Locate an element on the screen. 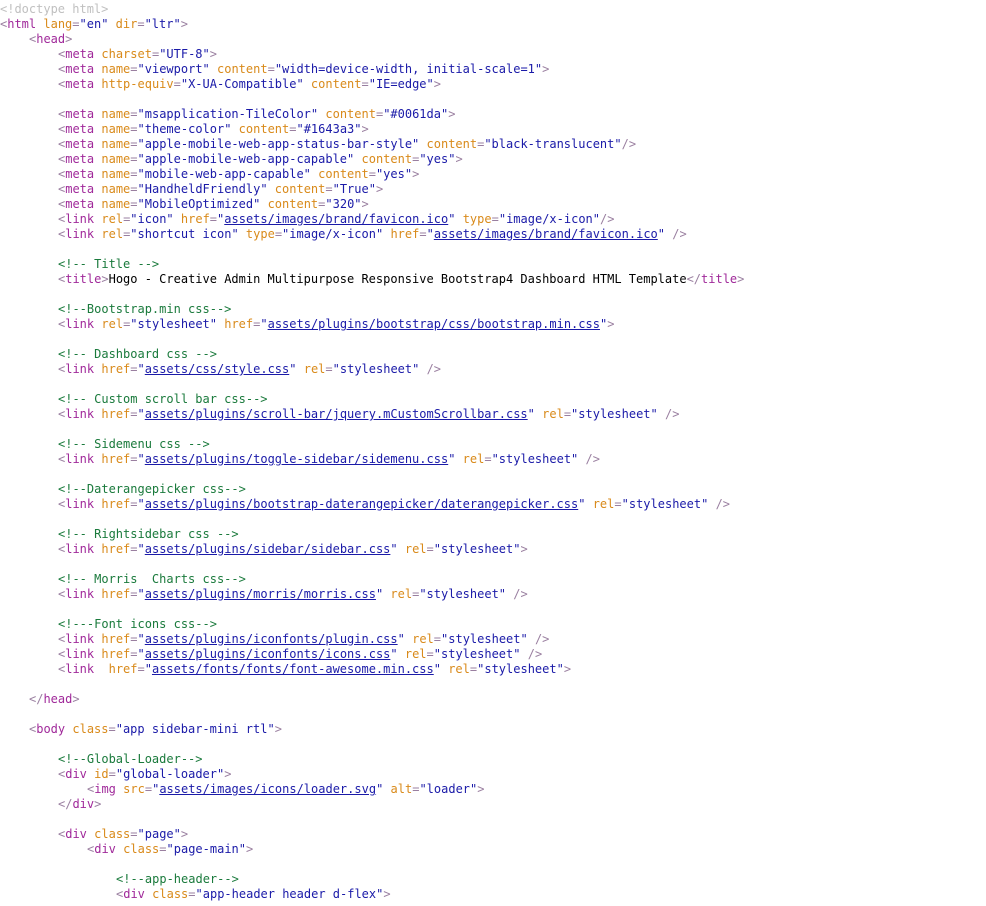 This screenshot has width=986, height=906. token-val: "yes" is located at coordinates (394, 174).